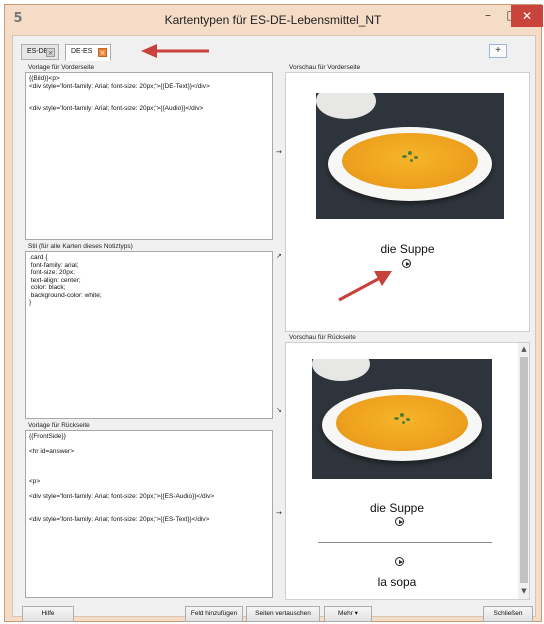  What do you see at coordinates (279, 256) in the screenshot?
I see `arrow-up-right-icon: ↗` at bounding box center [279, 256].